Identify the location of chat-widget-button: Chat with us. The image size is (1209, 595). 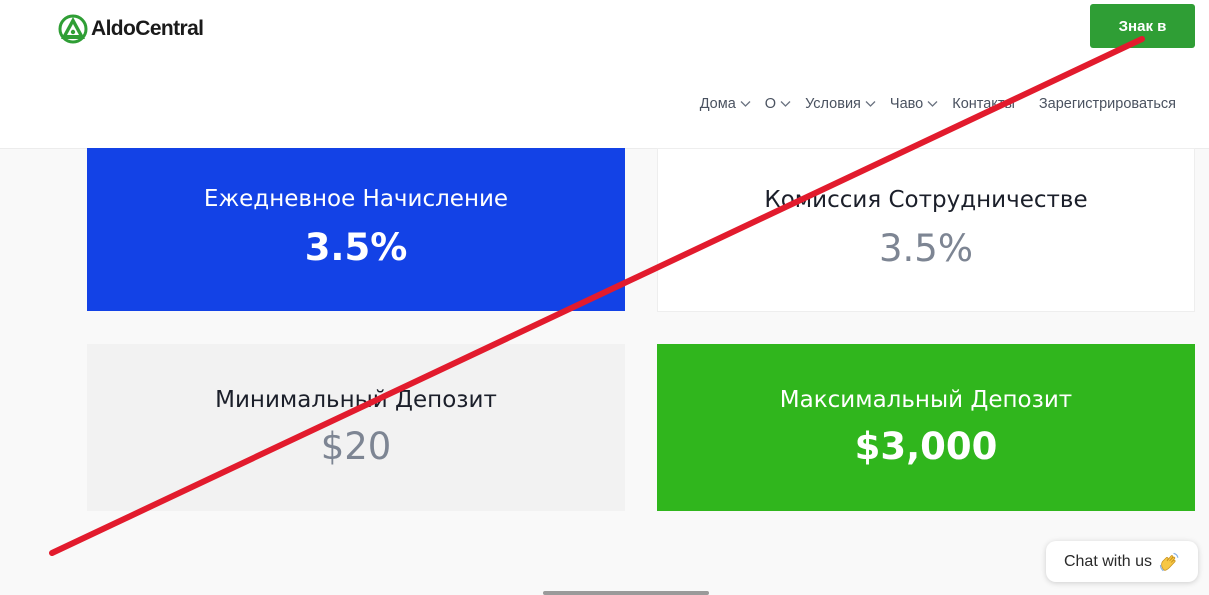
(1122, 561).